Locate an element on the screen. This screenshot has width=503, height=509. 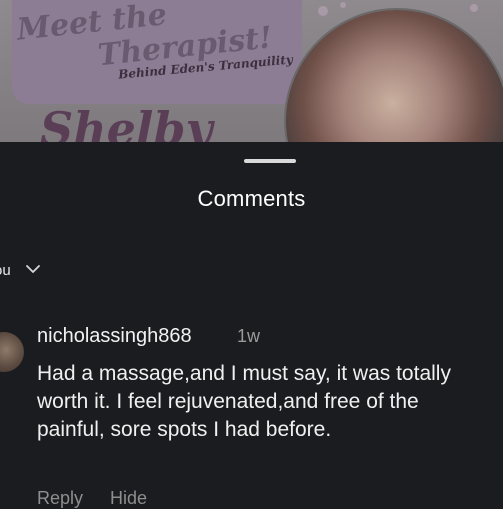
avatar is located at coordinates (12, 352).